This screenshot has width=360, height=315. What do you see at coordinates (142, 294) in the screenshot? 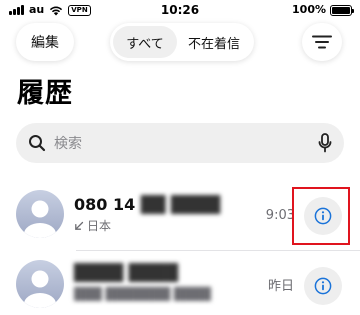
I see `call-subtitle-redacted: ███ ███████ ████` at bounding box center [142, 294].